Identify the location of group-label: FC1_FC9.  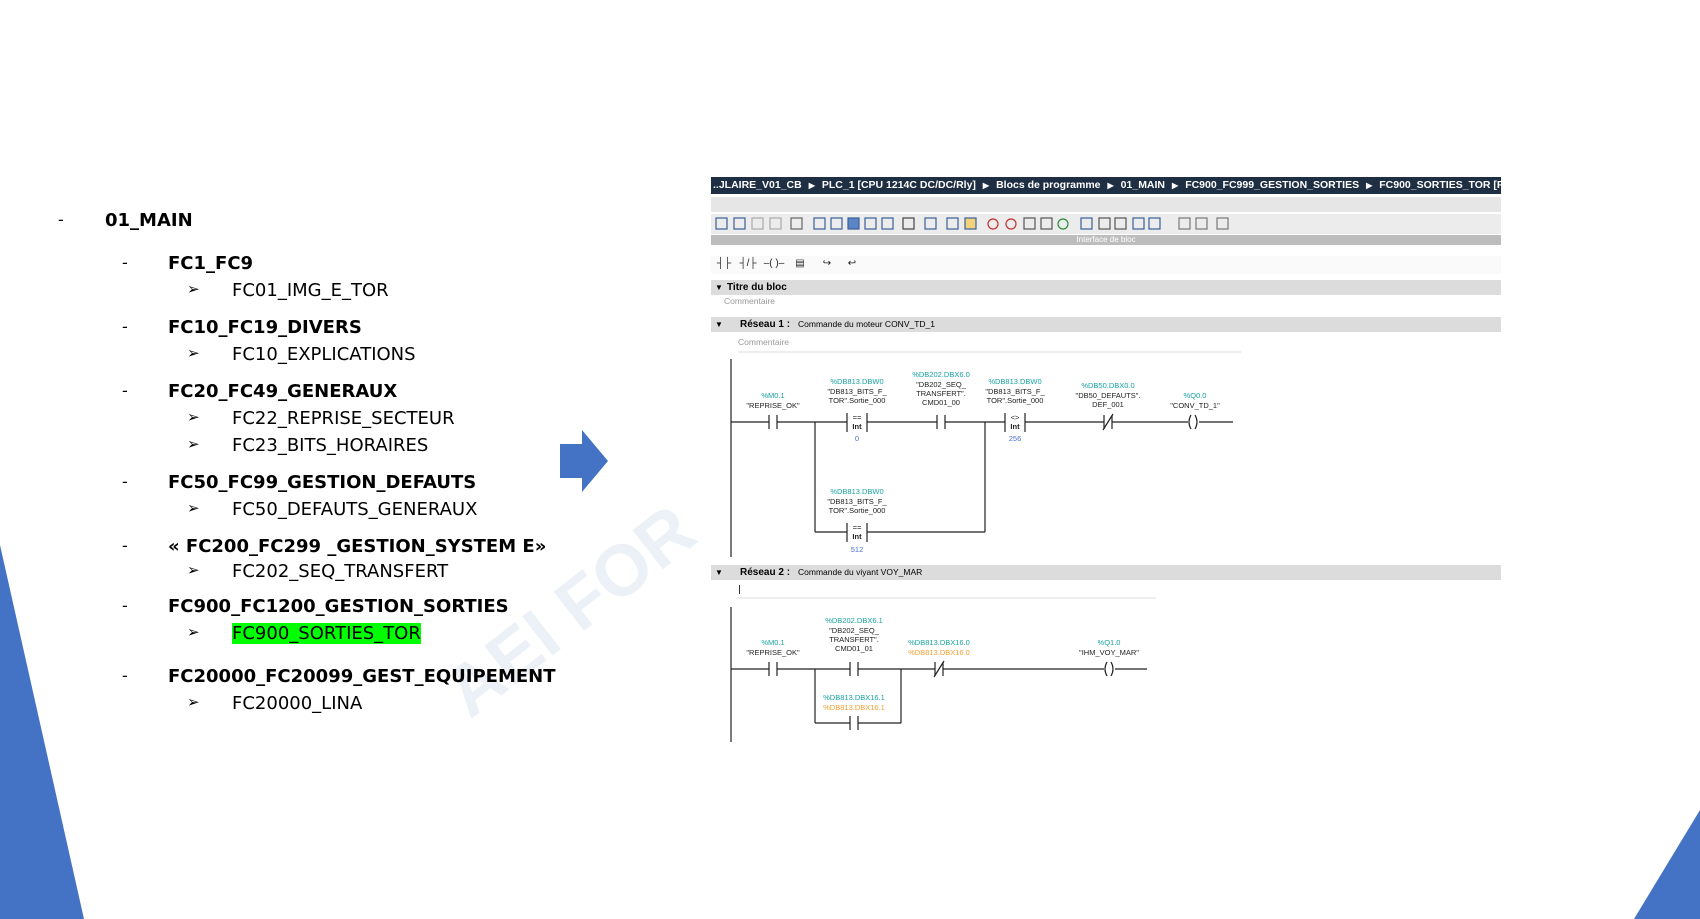
(211, 263).